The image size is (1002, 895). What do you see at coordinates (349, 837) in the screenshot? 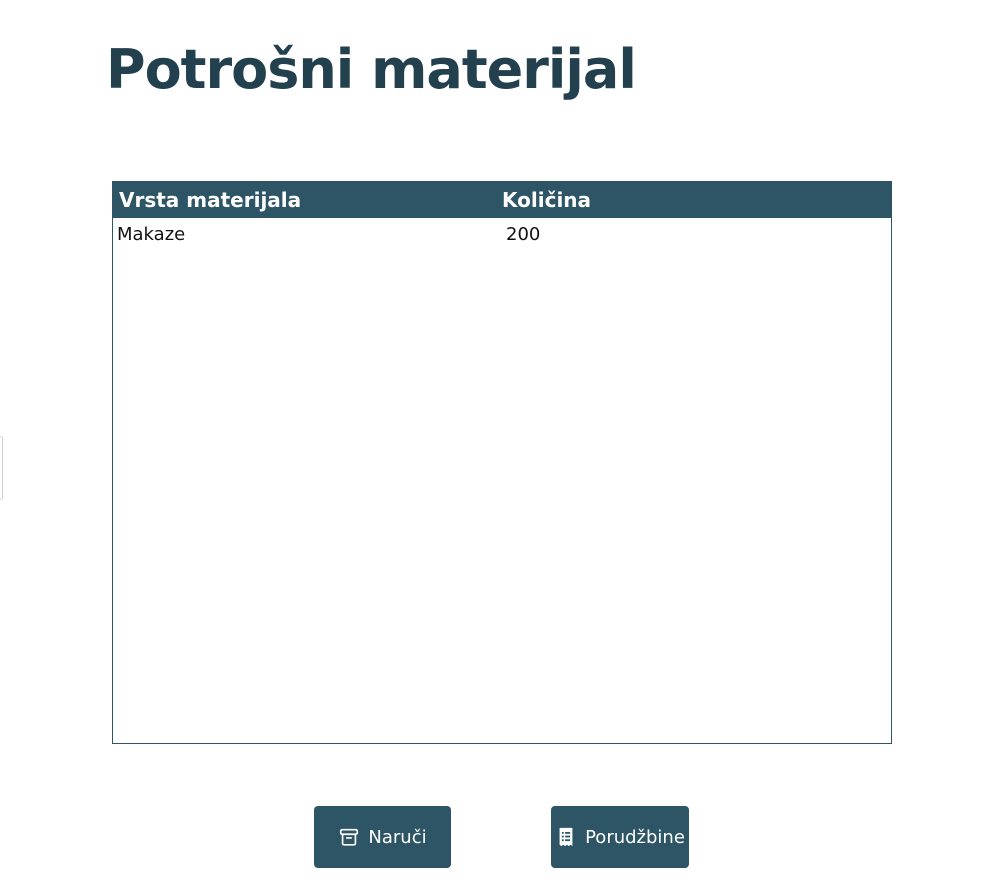
I see `archive-box-icon` at bounding box center [349, 837].